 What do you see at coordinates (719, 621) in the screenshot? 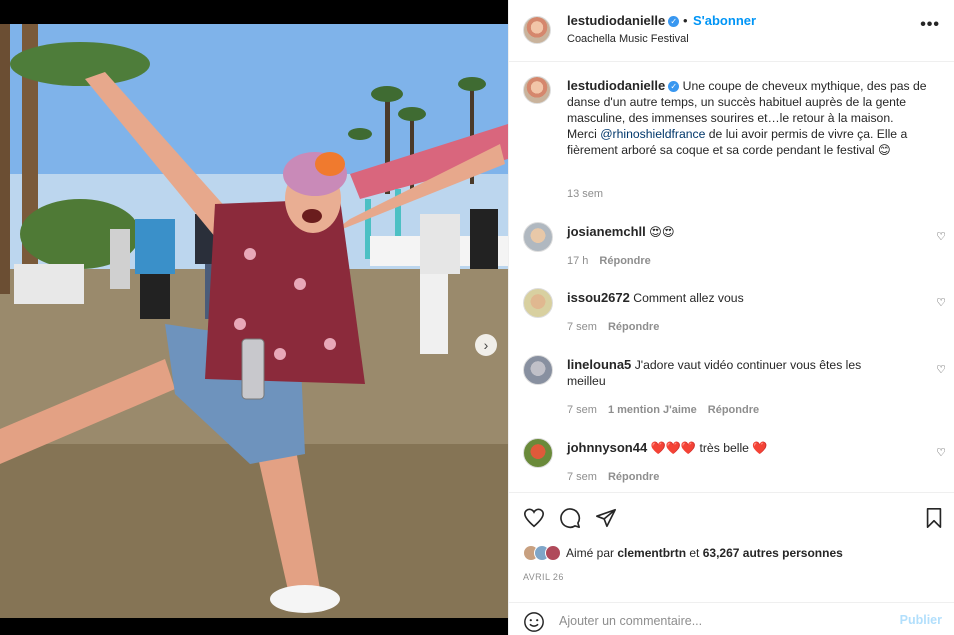
I see `comment-input` at bounding box center [719, 621].